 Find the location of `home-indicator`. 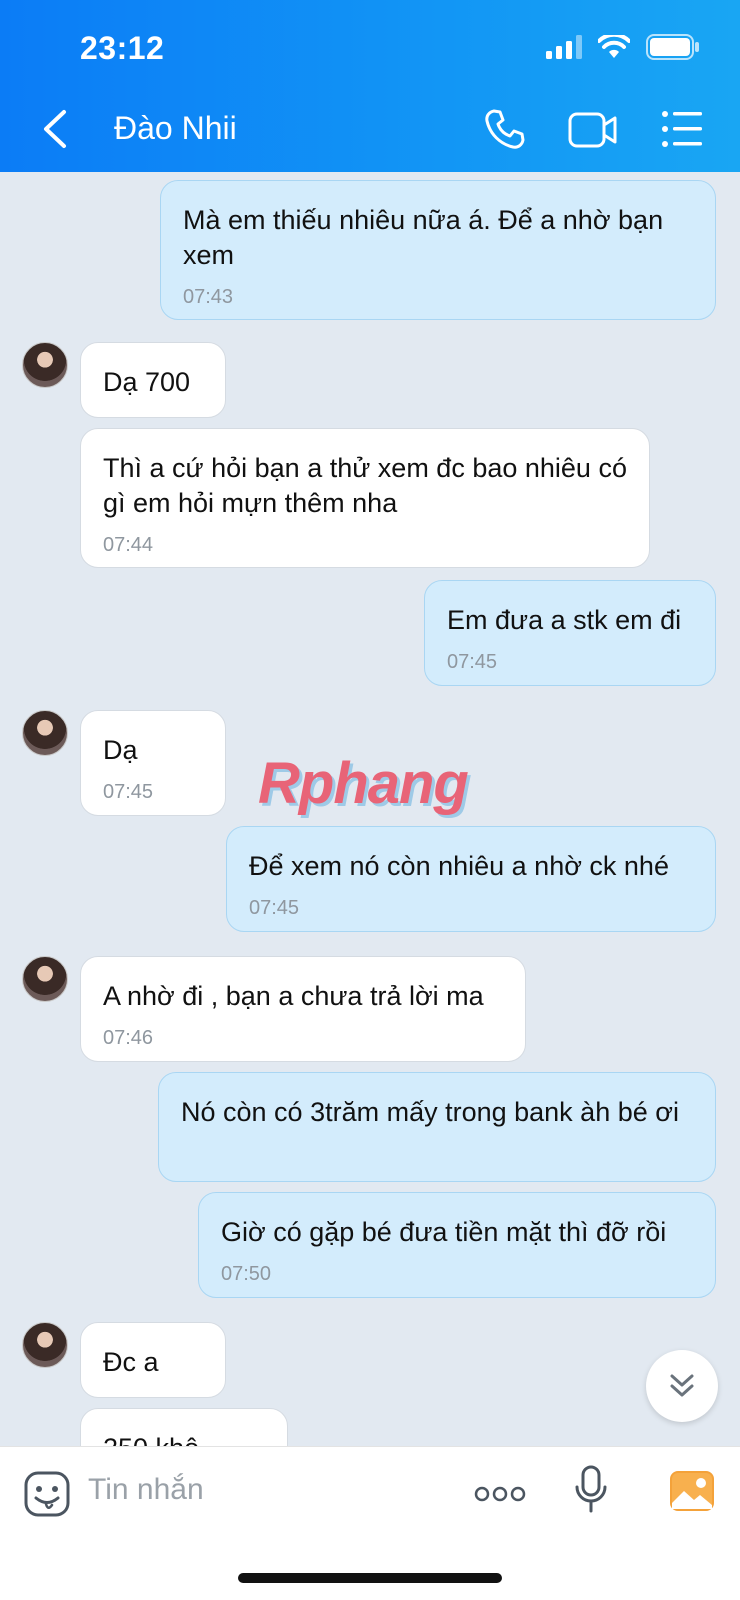

home-indicator is located at coordinates (370, 1578).